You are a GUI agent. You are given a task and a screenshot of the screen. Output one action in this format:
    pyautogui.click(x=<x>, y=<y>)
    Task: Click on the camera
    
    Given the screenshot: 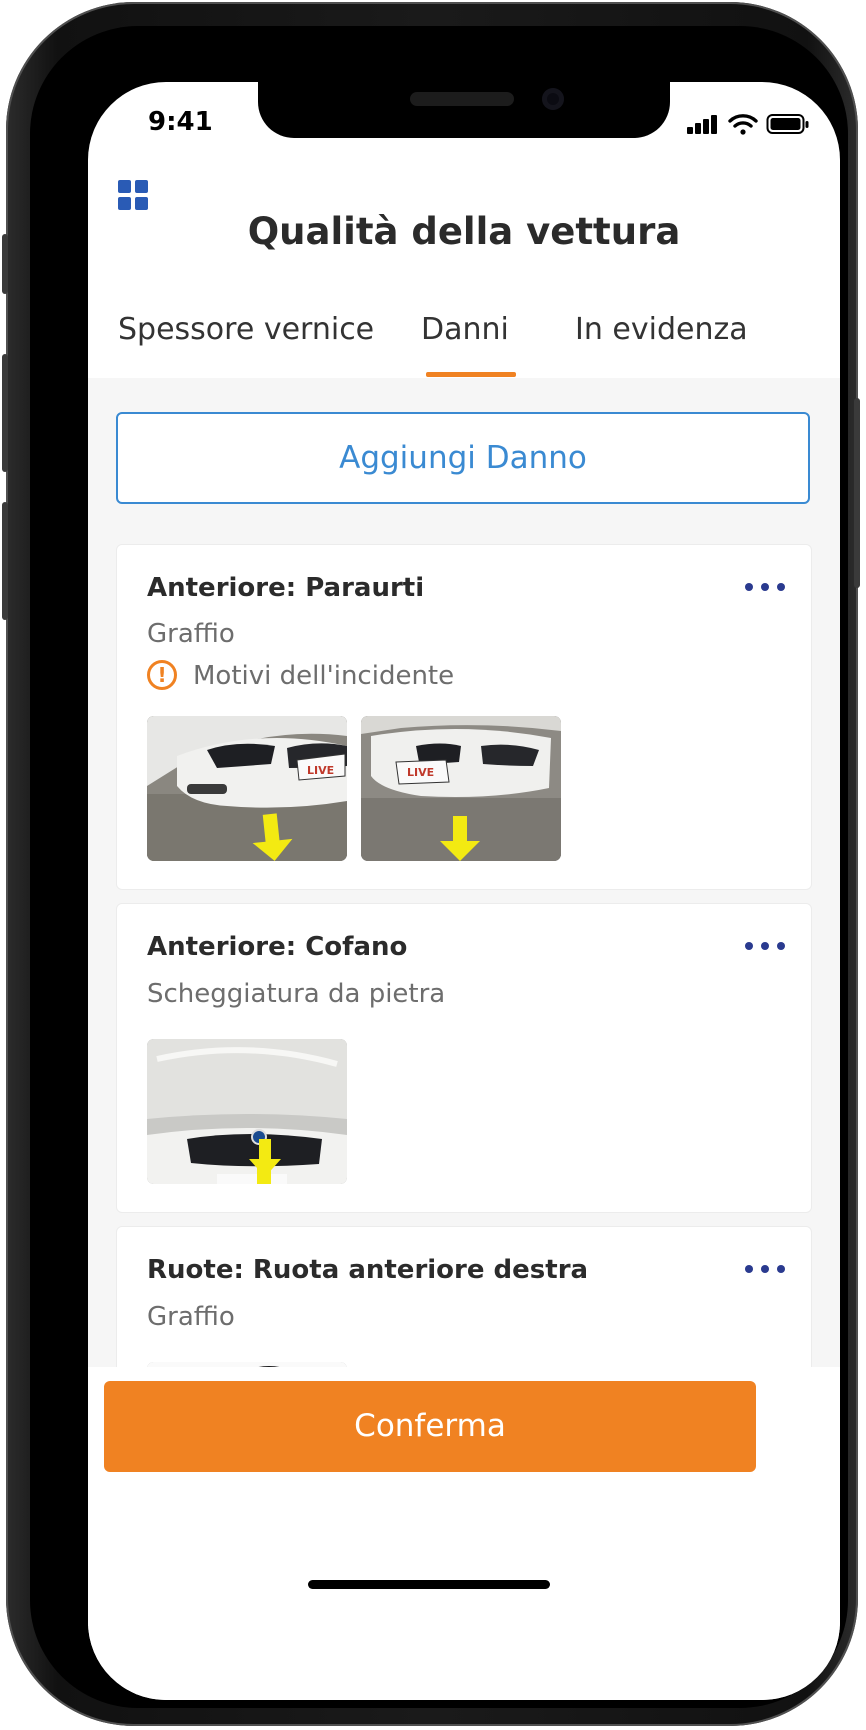 What is the action you would take?
    pyautogui.click(x=553, y=99)
    